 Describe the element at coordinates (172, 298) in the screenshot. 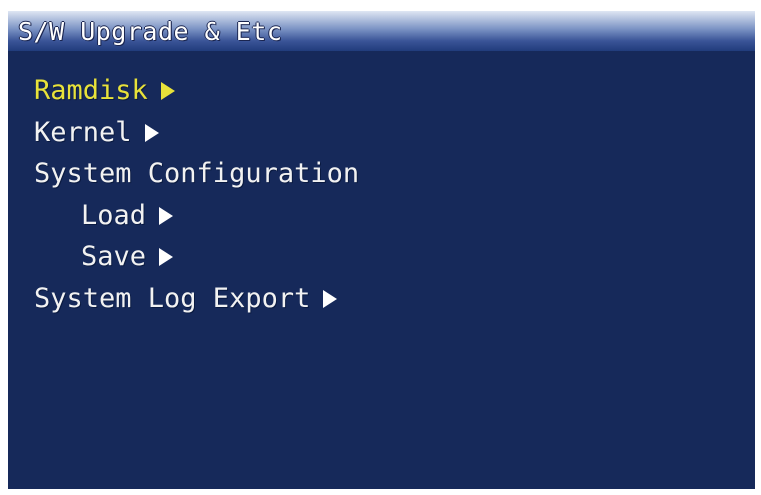

I see `menu-item-label: System Log Export` at that location.